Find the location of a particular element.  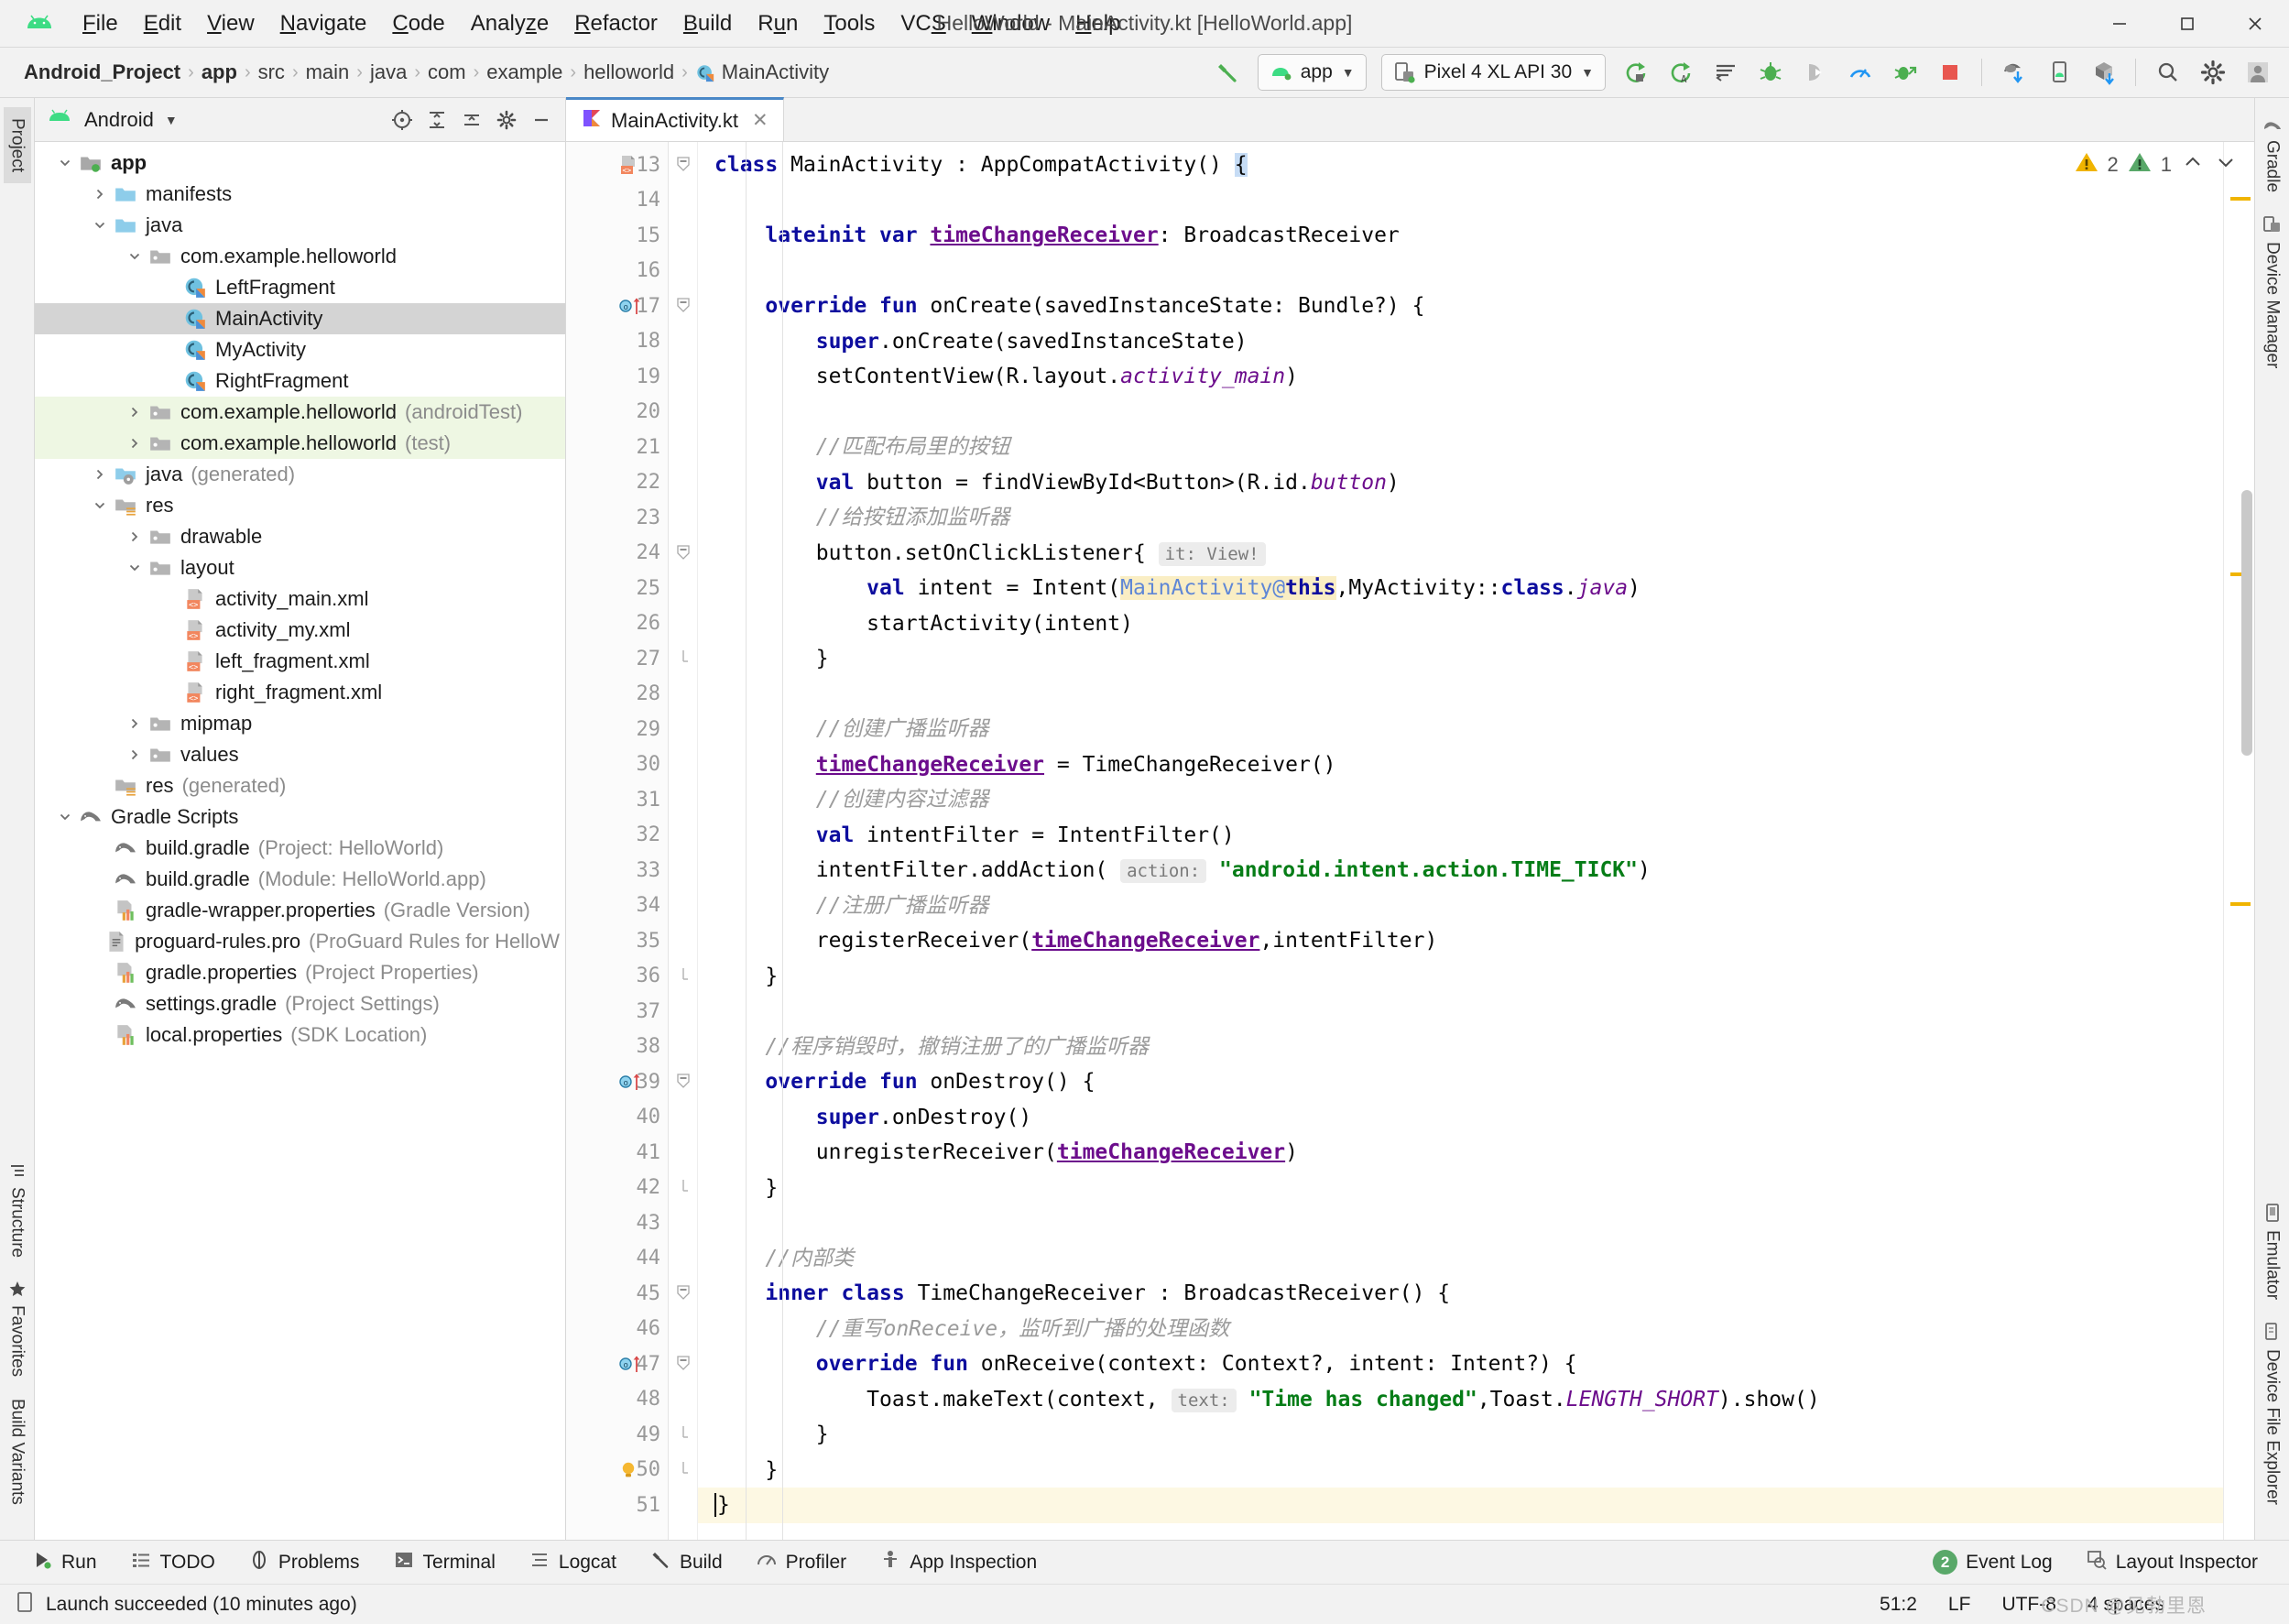

breadcrumb-item-java: java is located at coordinates (388, 72).